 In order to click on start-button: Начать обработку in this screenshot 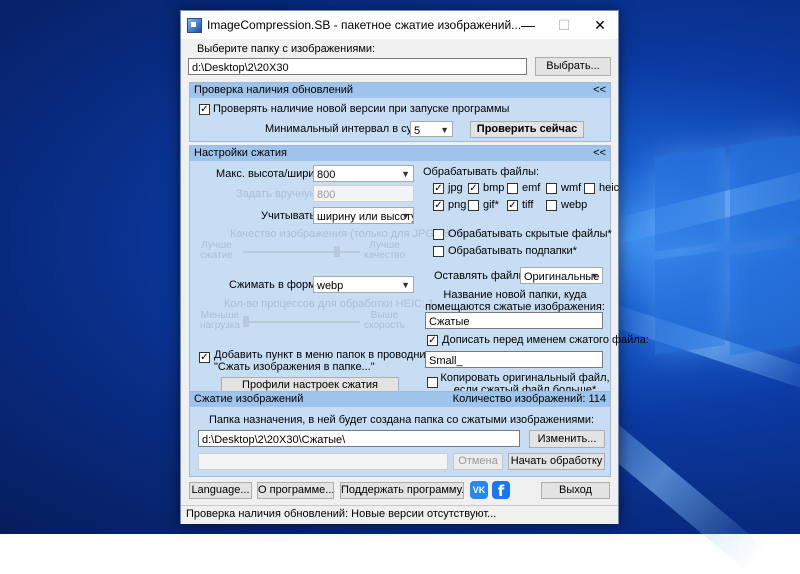, I will do `click(556, 461)`.